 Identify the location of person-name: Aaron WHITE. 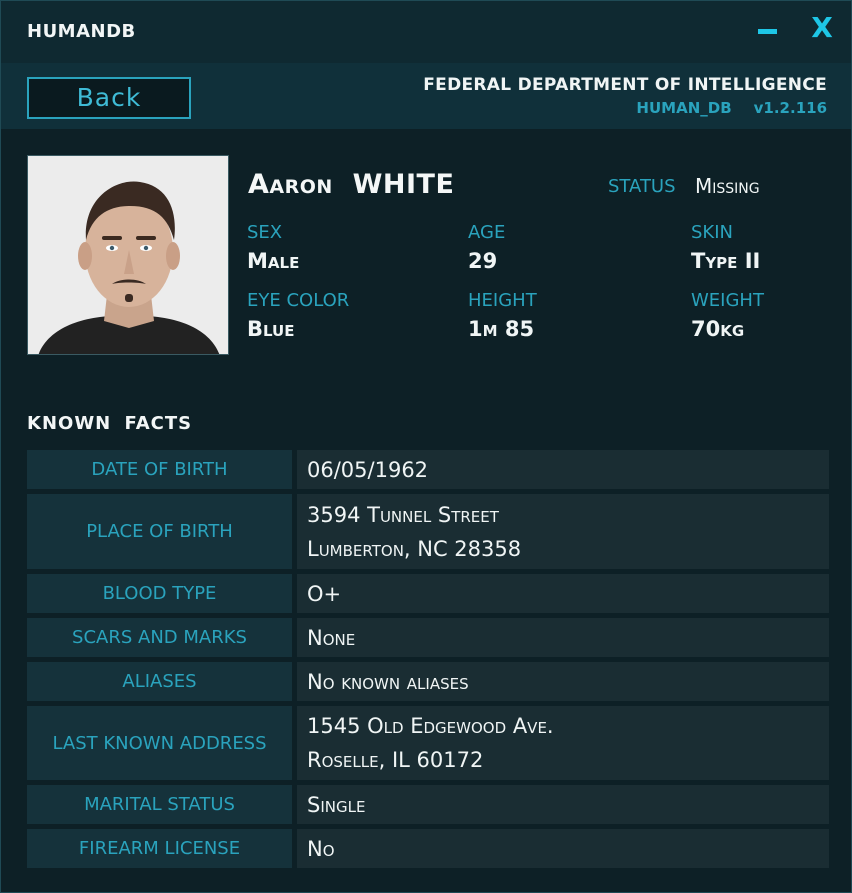
(351, 184).